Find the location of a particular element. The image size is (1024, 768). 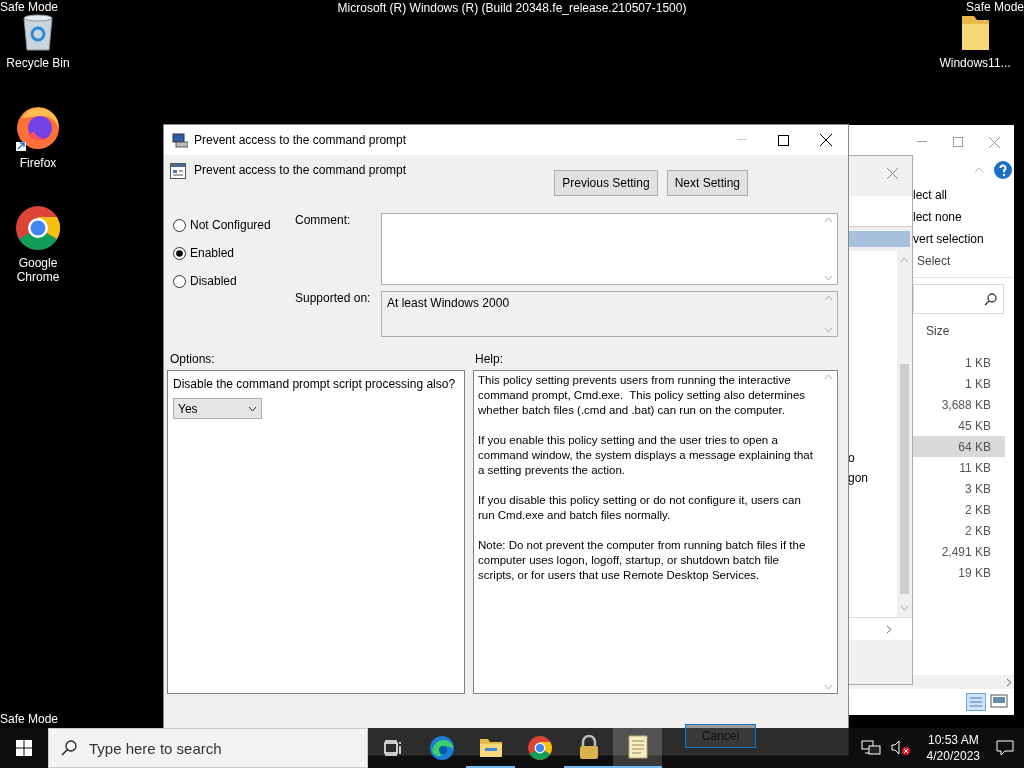

clock: 10:53 AM 4/20/2023 is located at coordinates (953, 748).